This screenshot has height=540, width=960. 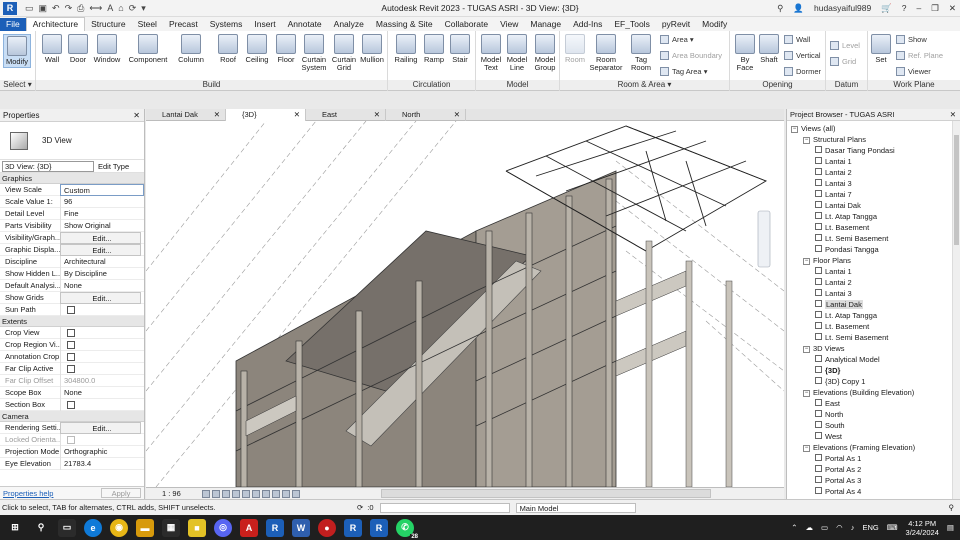 What do you see at coordinates (834, 139) in the screenshot?
I see `browser-group: − Structural Plans` at bounding box center [834, 139].